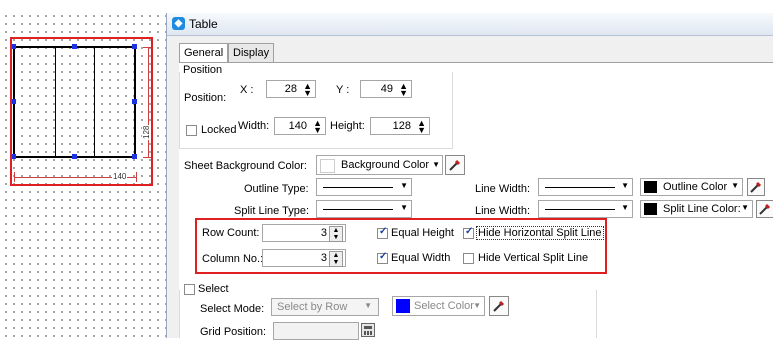  I want to click on width-label: Width:, so click(254, 126).